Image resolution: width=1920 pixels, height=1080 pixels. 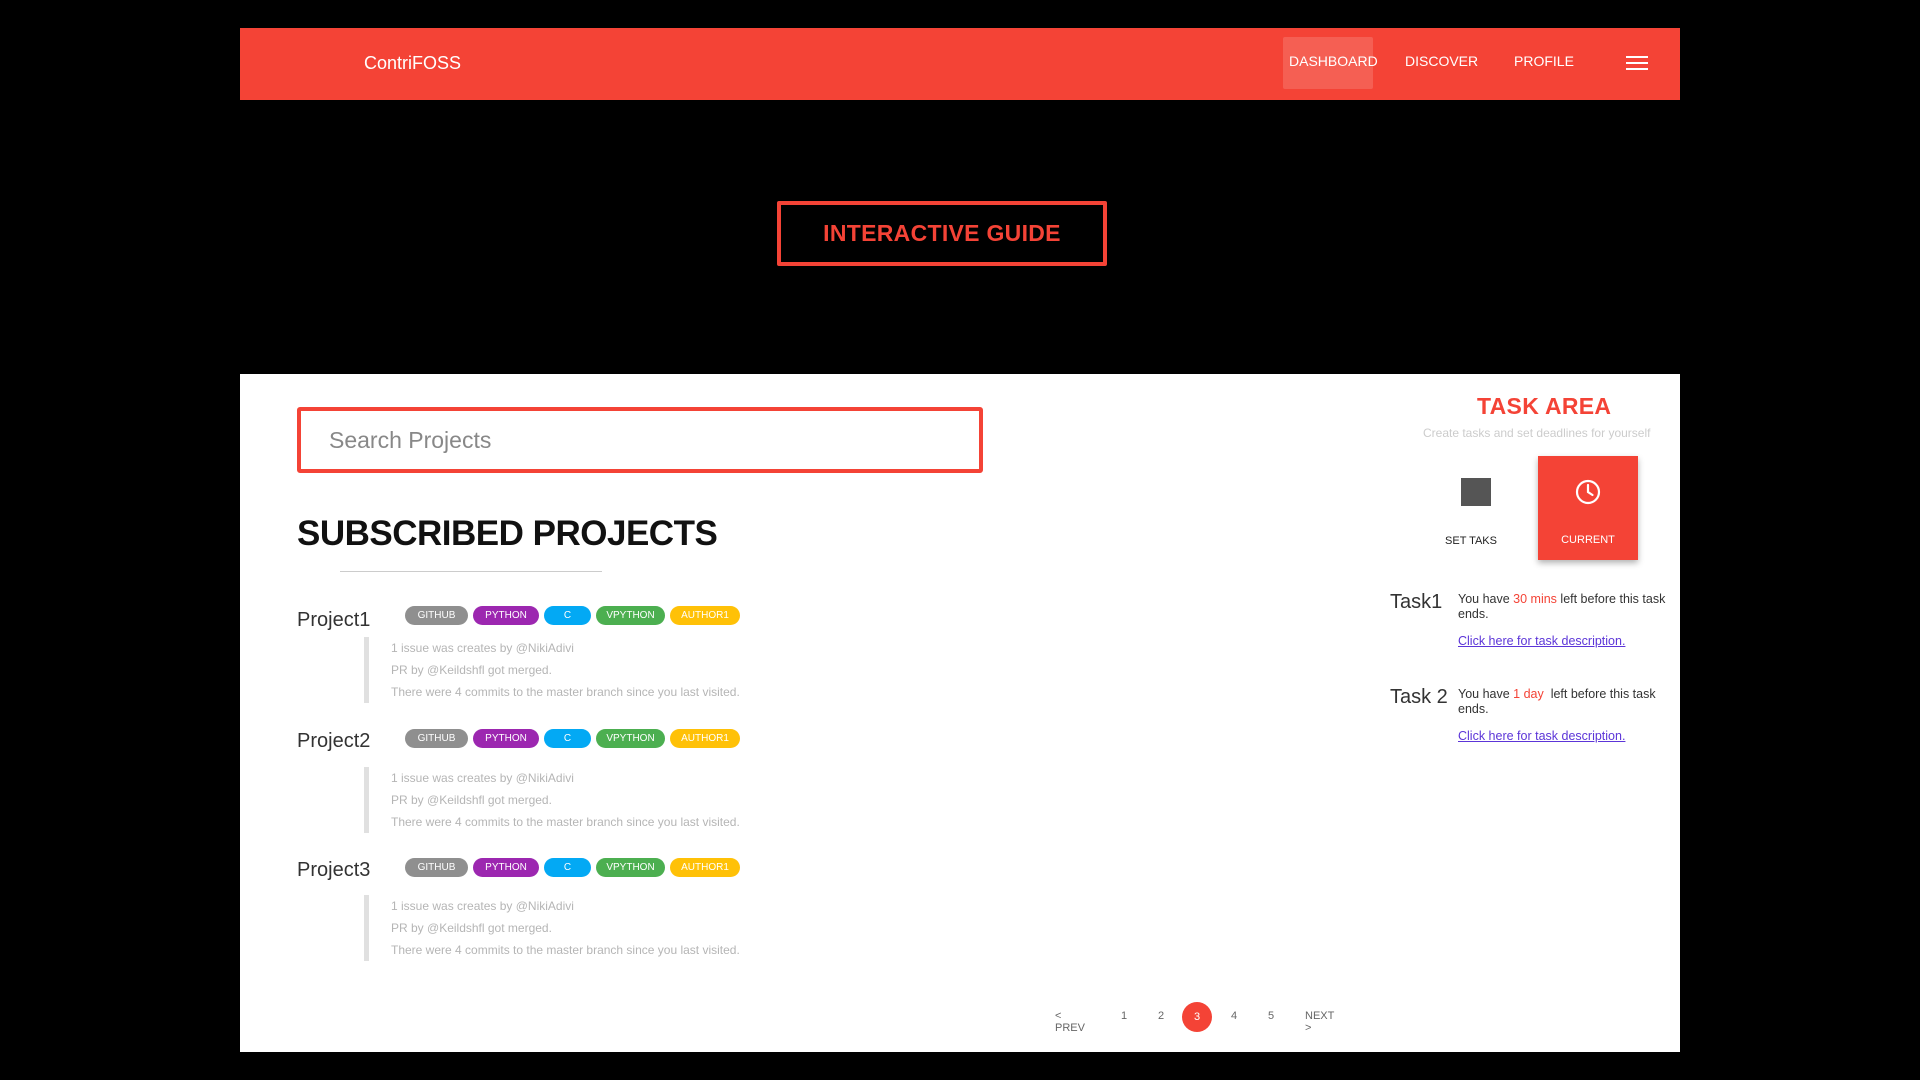 What do you see at coordinates (1333, 61) in the screenshot?
I see `nav-dashboard: DASHBOARD` at bounding box center [1333, 61].